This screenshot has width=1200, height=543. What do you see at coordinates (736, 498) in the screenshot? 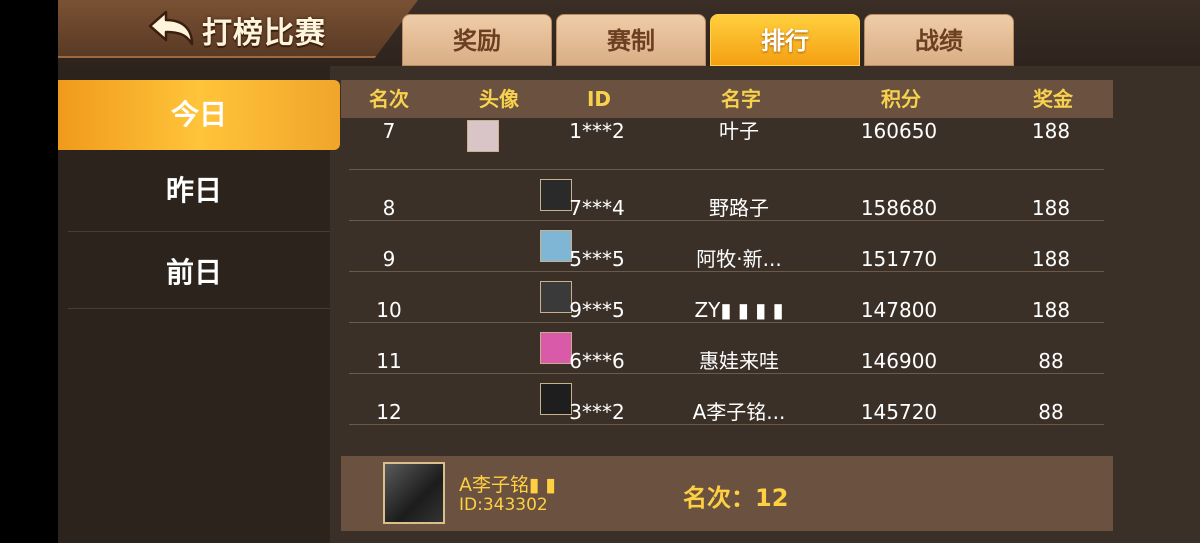
I see `my-rank: 名次：12` at bounding box center [736, 498].